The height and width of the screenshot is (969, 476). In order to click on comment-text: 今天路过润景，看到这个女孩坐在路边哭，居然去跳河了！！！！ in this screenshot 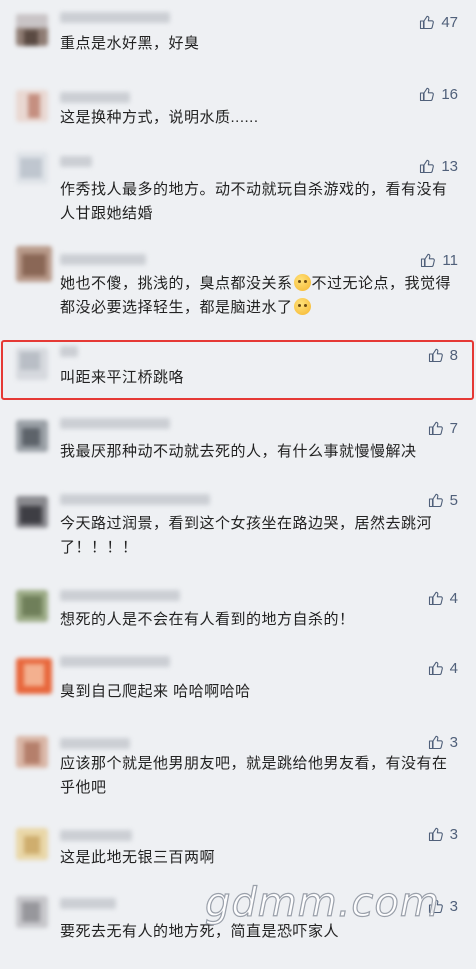, I will do `click(246, 535)`.